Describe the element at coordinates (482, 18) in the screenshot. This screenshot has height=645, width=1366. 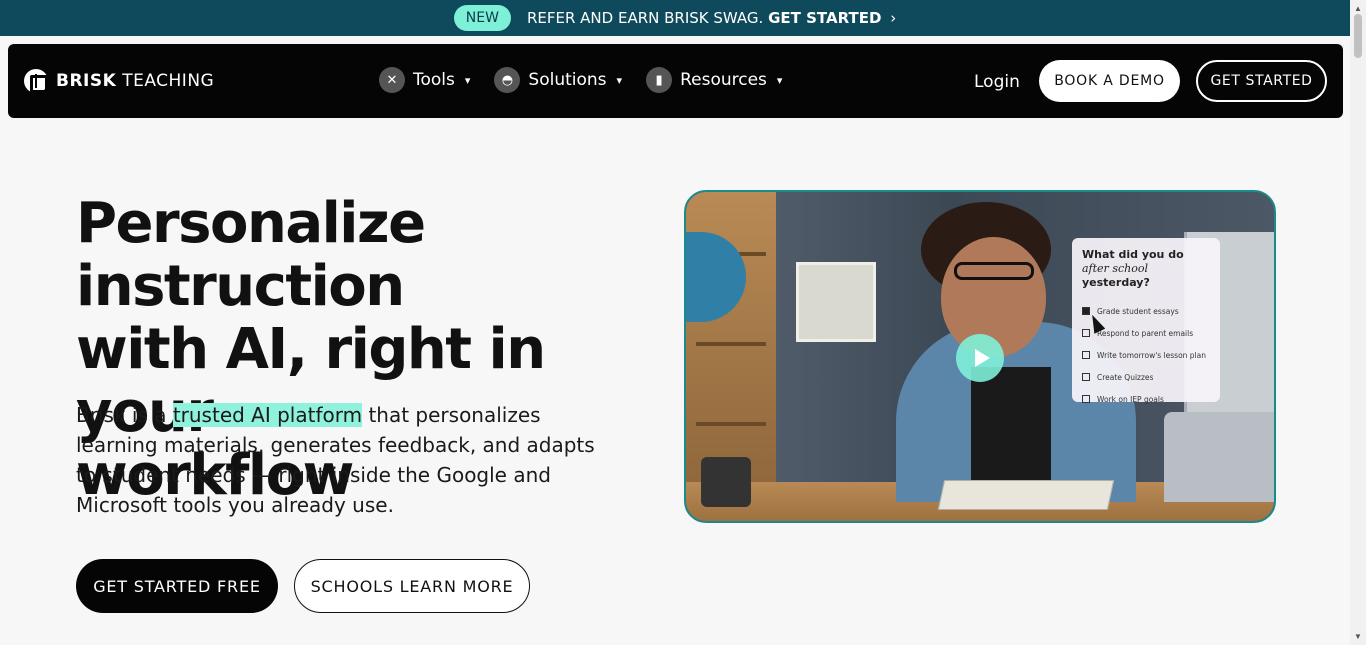
I see `new-badge: NEW` at that location.